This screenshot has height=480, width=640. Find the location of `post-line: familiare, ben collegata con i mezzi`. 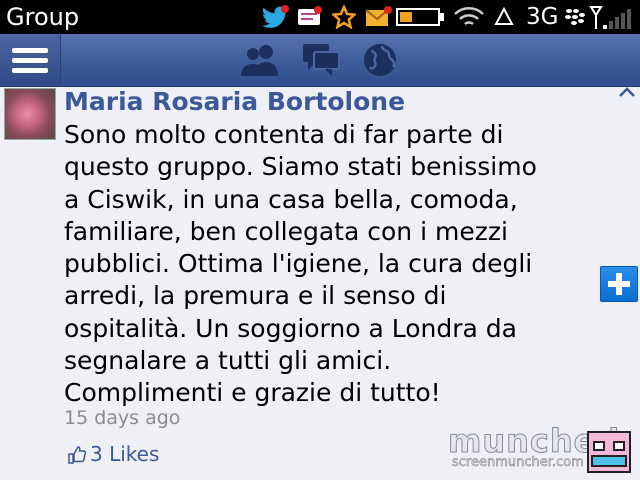

post-line: familiare, ben collegata con i mezzi is located at coordinates (286, 231).